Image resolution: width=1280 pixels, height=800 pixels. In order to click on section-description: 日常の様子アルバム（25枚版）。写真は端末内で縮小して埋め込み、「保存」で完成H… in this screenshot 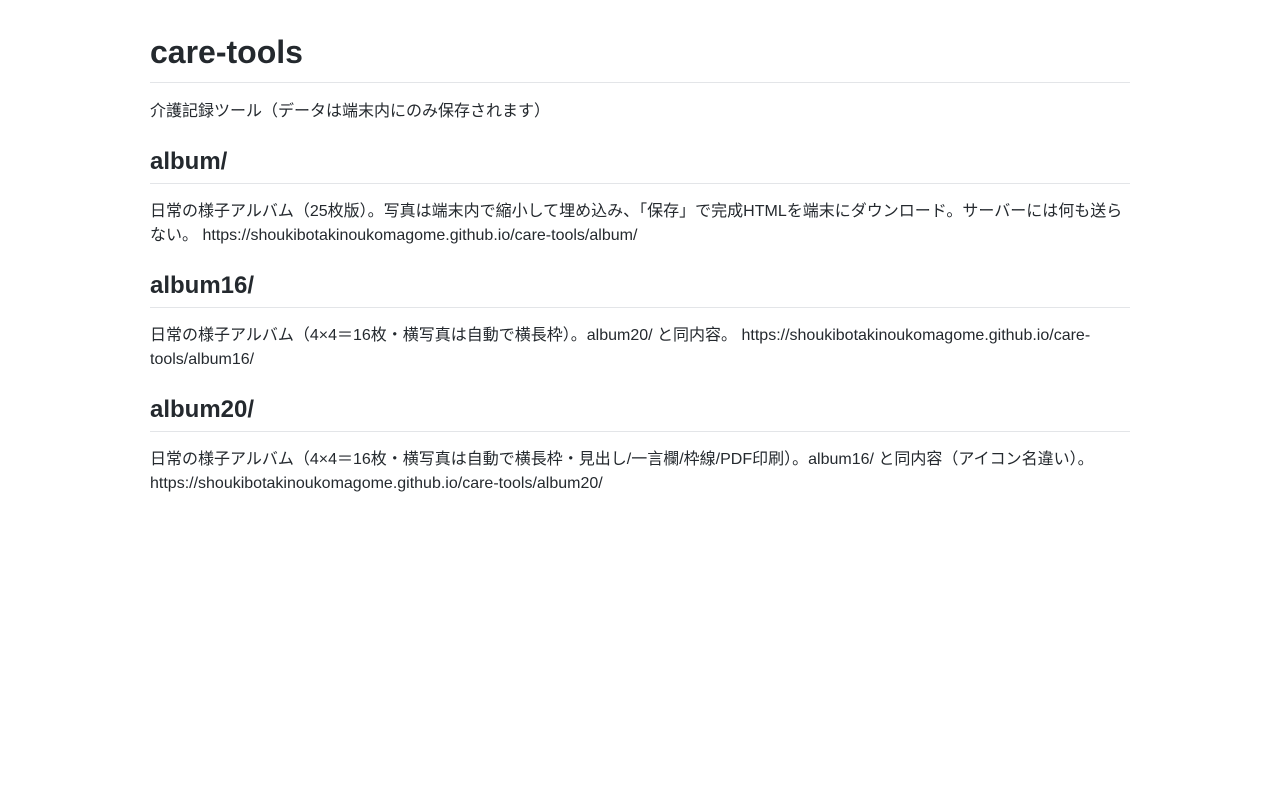, I will do `click(640, 216)`.